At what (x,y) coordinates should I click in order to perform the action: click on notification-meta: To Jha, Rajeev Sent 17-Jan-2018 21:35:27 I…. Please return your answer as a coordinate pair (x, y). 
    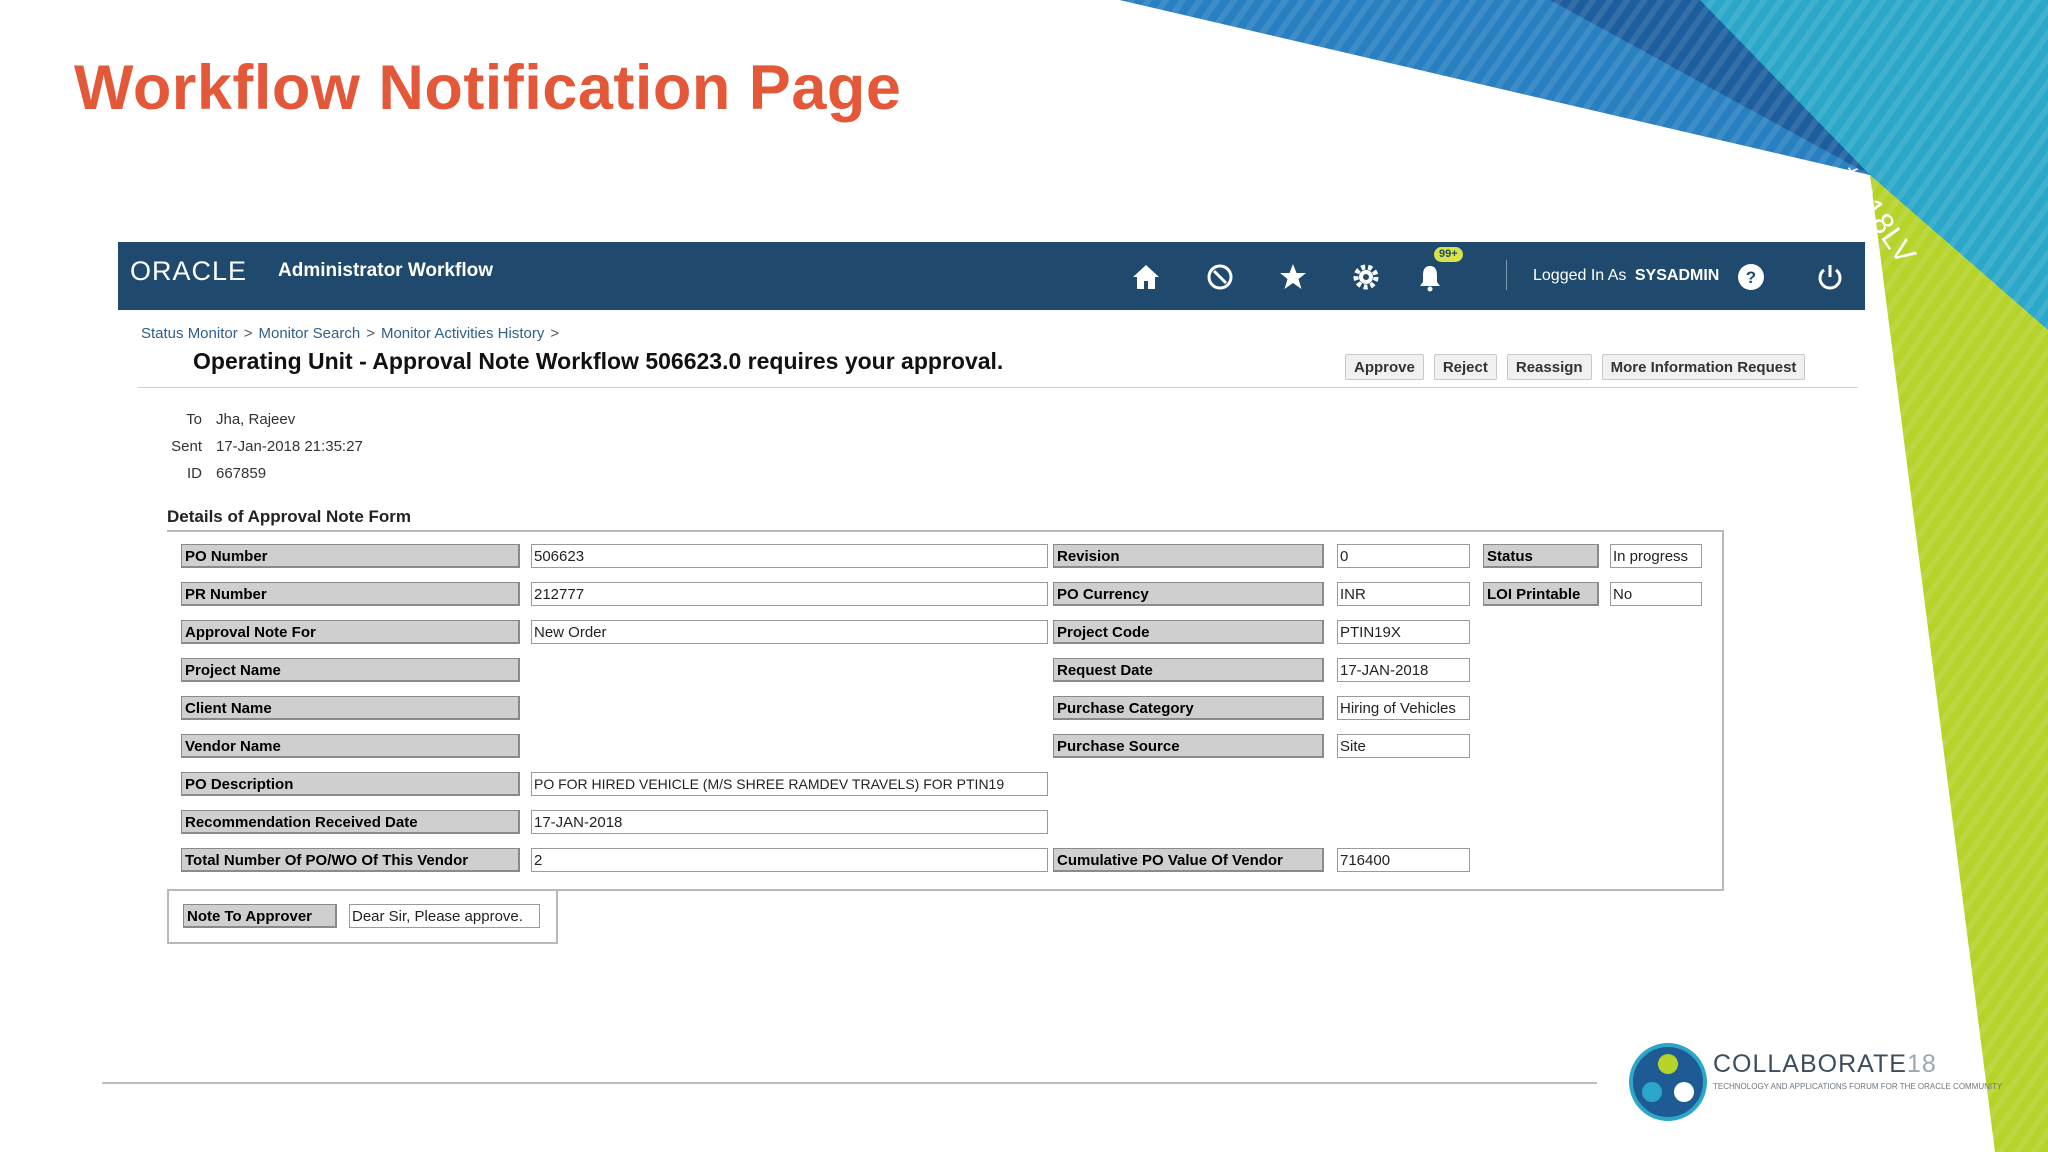
    Looking at the image, I should click on (260, 446).